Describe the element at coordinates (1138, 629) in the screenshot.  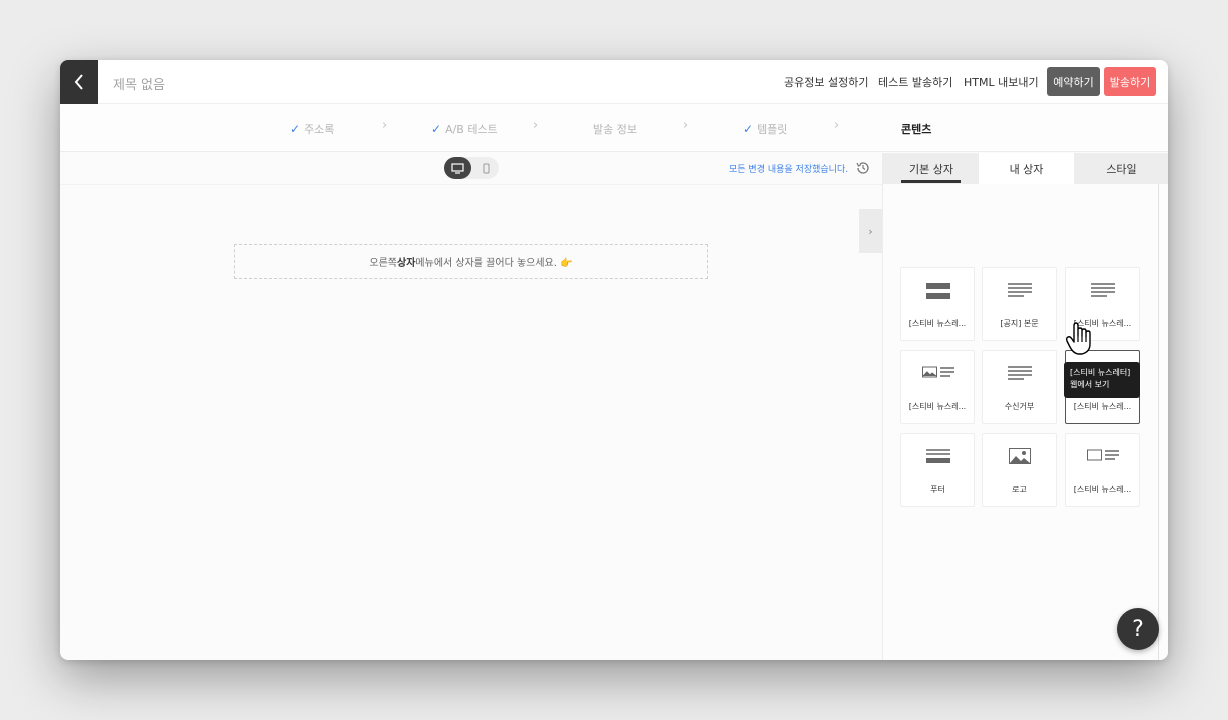
I see `help-button: ?` at that location.